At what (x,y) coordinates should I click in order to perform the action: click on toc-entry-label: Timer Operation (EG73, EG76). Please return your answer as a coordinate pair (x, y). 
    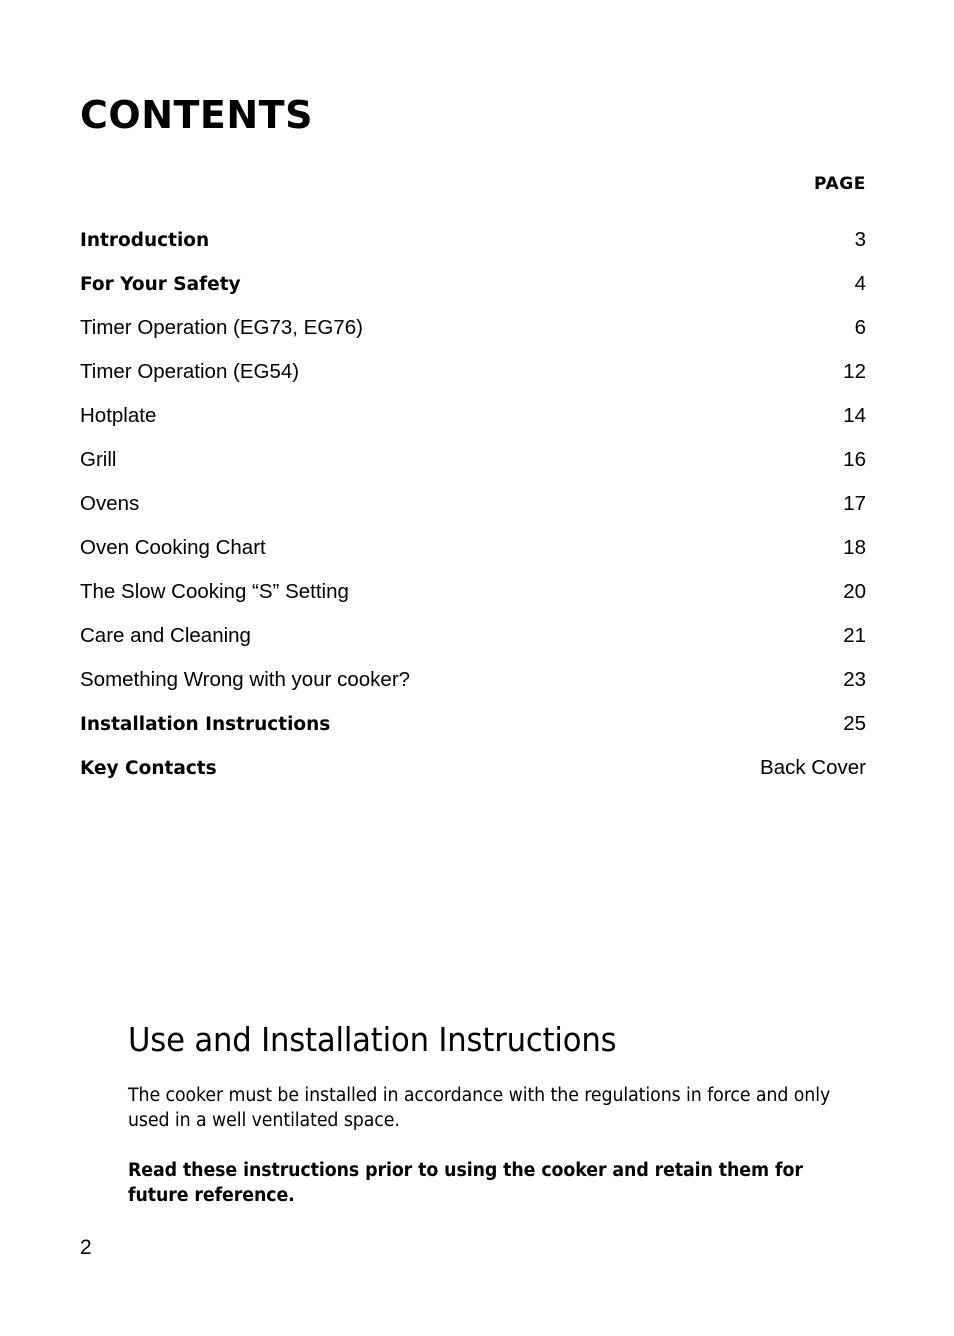
    Looking at the image, I should click on (221, 327).